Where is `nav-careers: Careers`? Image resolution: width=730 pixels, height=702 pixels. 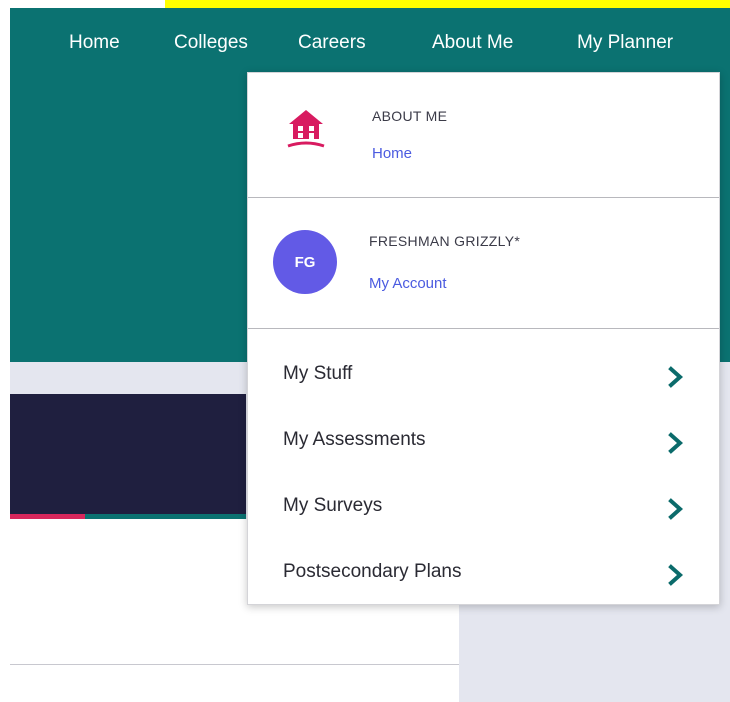 nav-careers: Careers is located at coordinates (332, 43).